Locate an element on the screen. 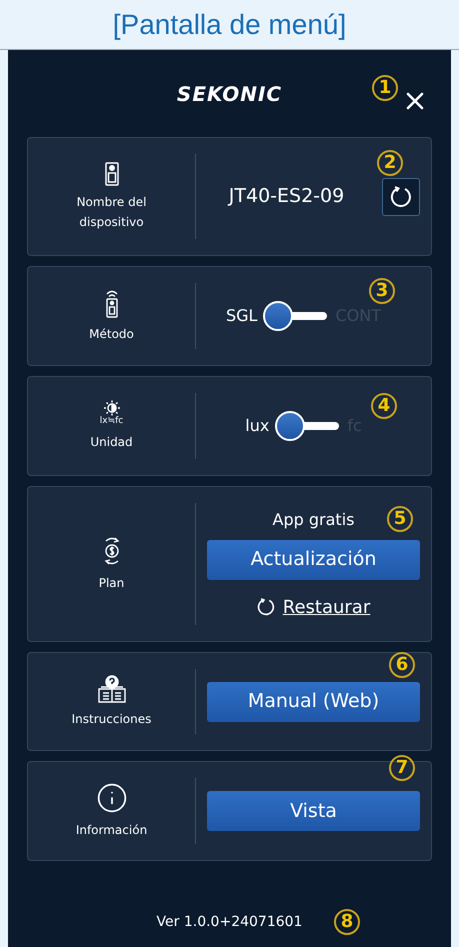 The image size is (459, 947). option-label: lux is located at coordinates (257, 426).